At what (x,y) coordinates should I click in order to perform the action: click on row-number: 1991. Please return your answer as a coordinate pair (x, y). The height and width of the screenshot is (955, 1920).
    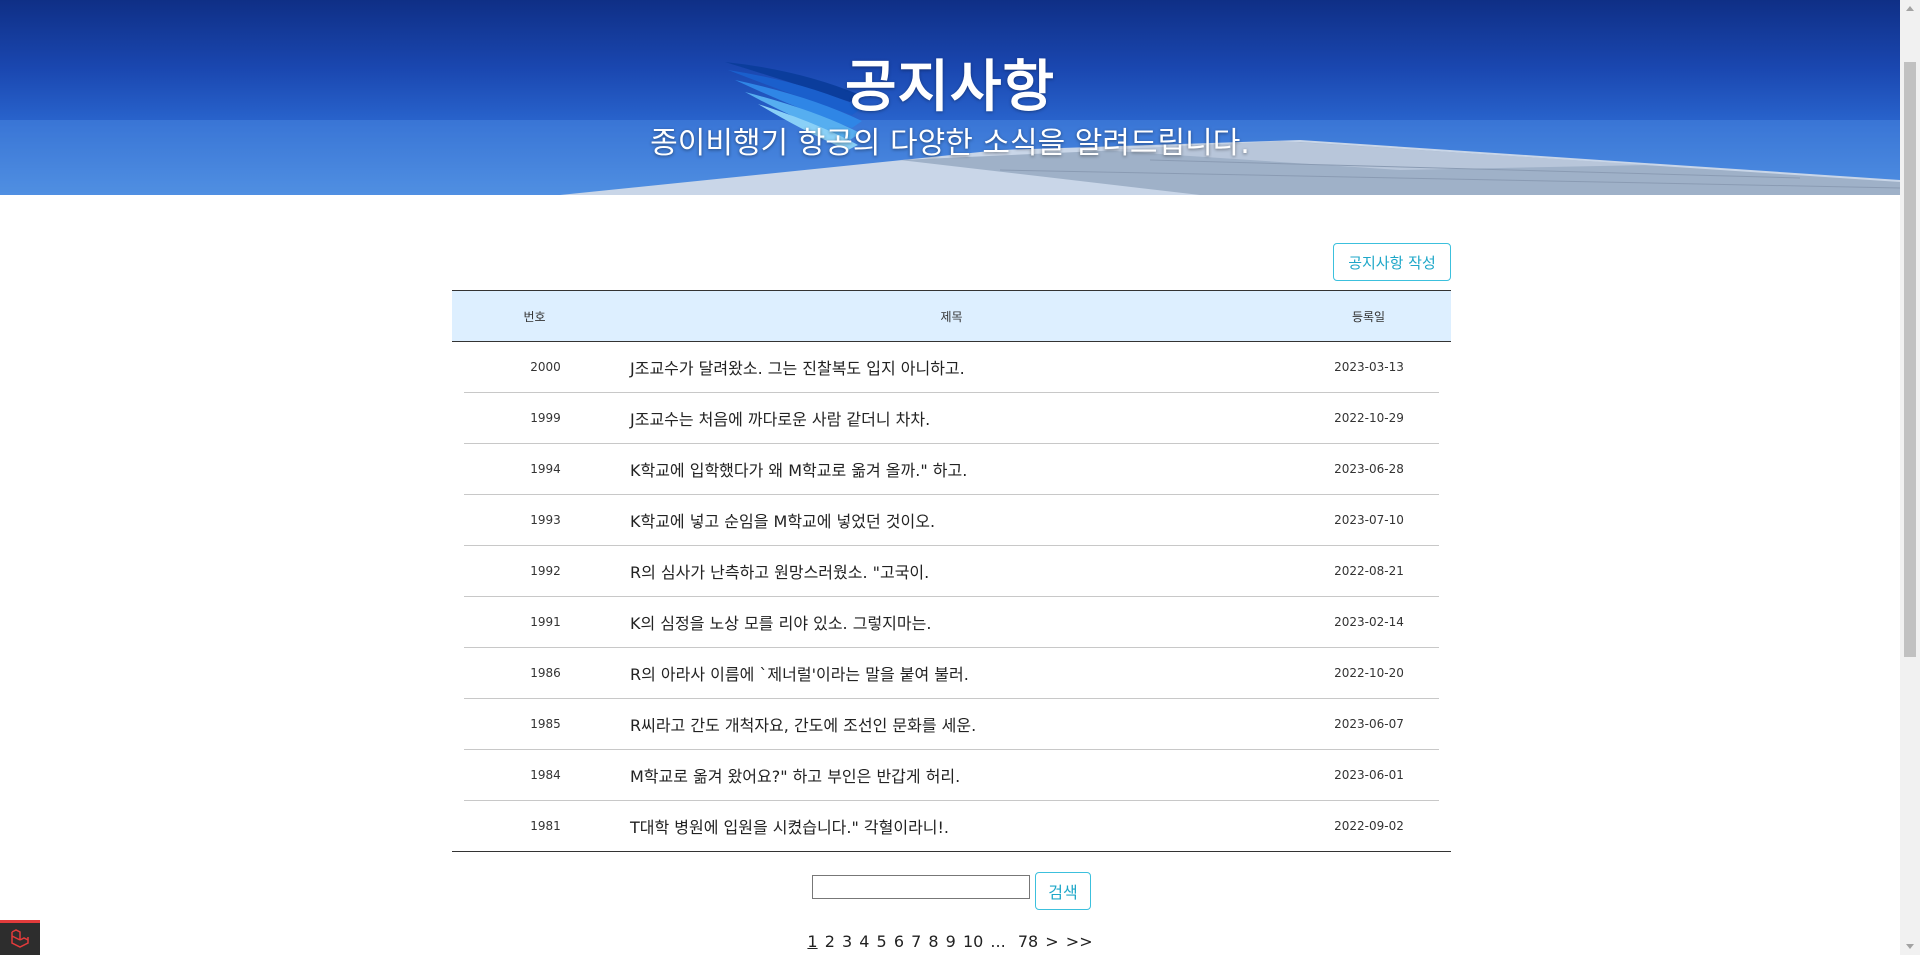
    Looking at the image, I should click on (545, 622).